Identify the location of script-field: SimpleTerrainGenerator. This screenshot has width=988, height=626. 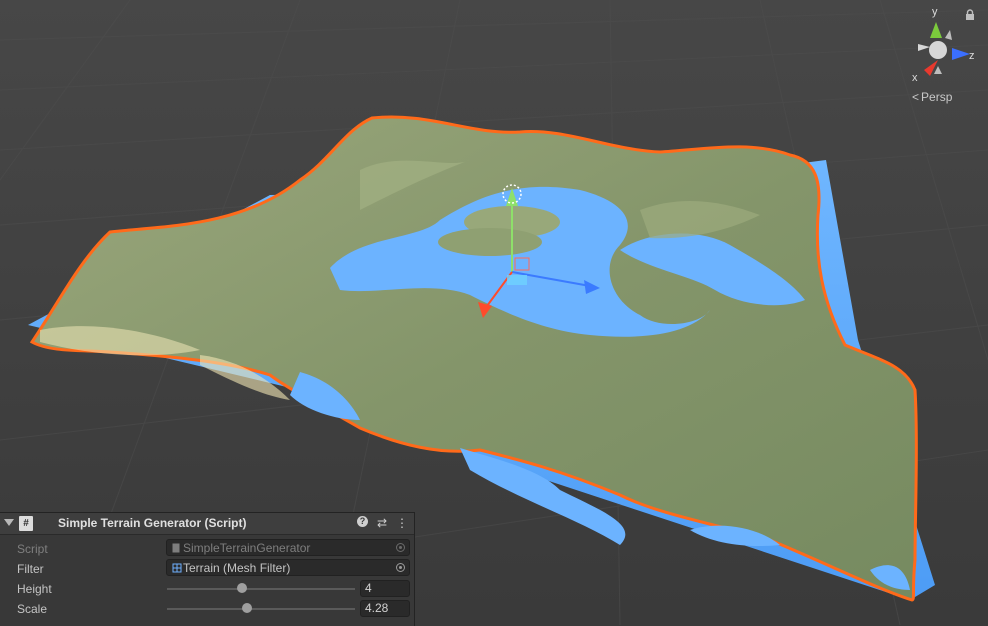
(288, 547).